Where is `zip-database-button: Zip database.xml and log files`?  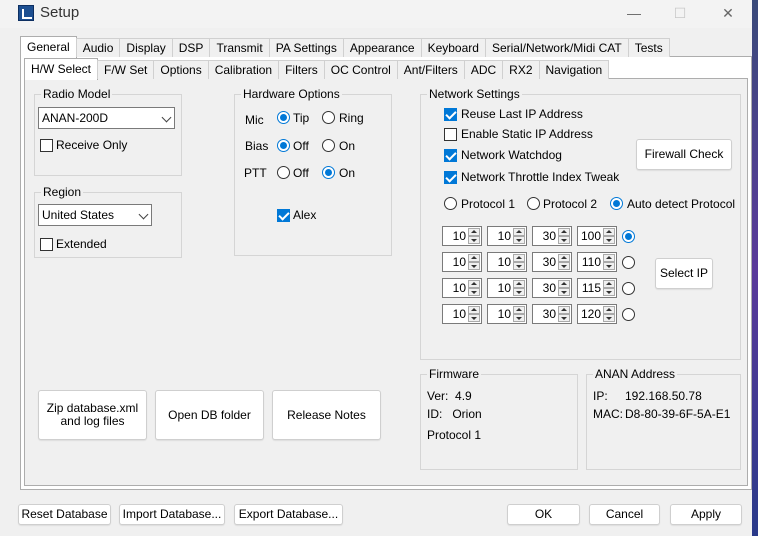 zip-database-button: Zip database.xml and log files is located at coordinates (92, 415).